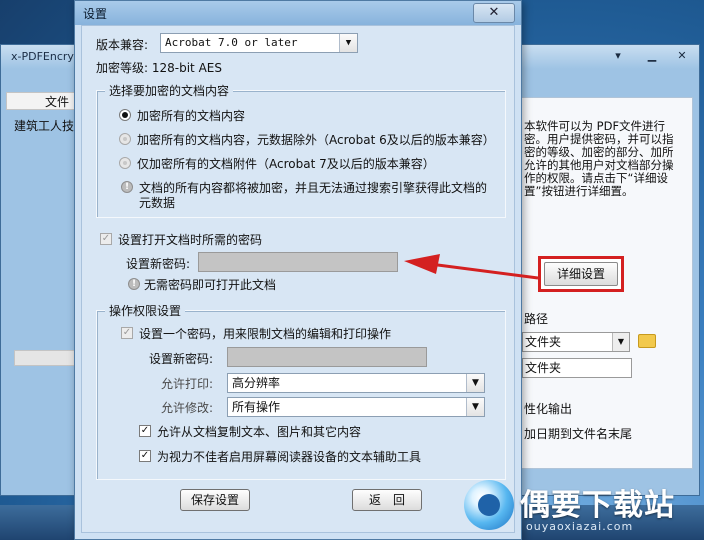 Image resolution: width=704 pixels, height=540 pixels. I want to click on permissions-new-password-label: 设置新密码:, so click(181, 359).